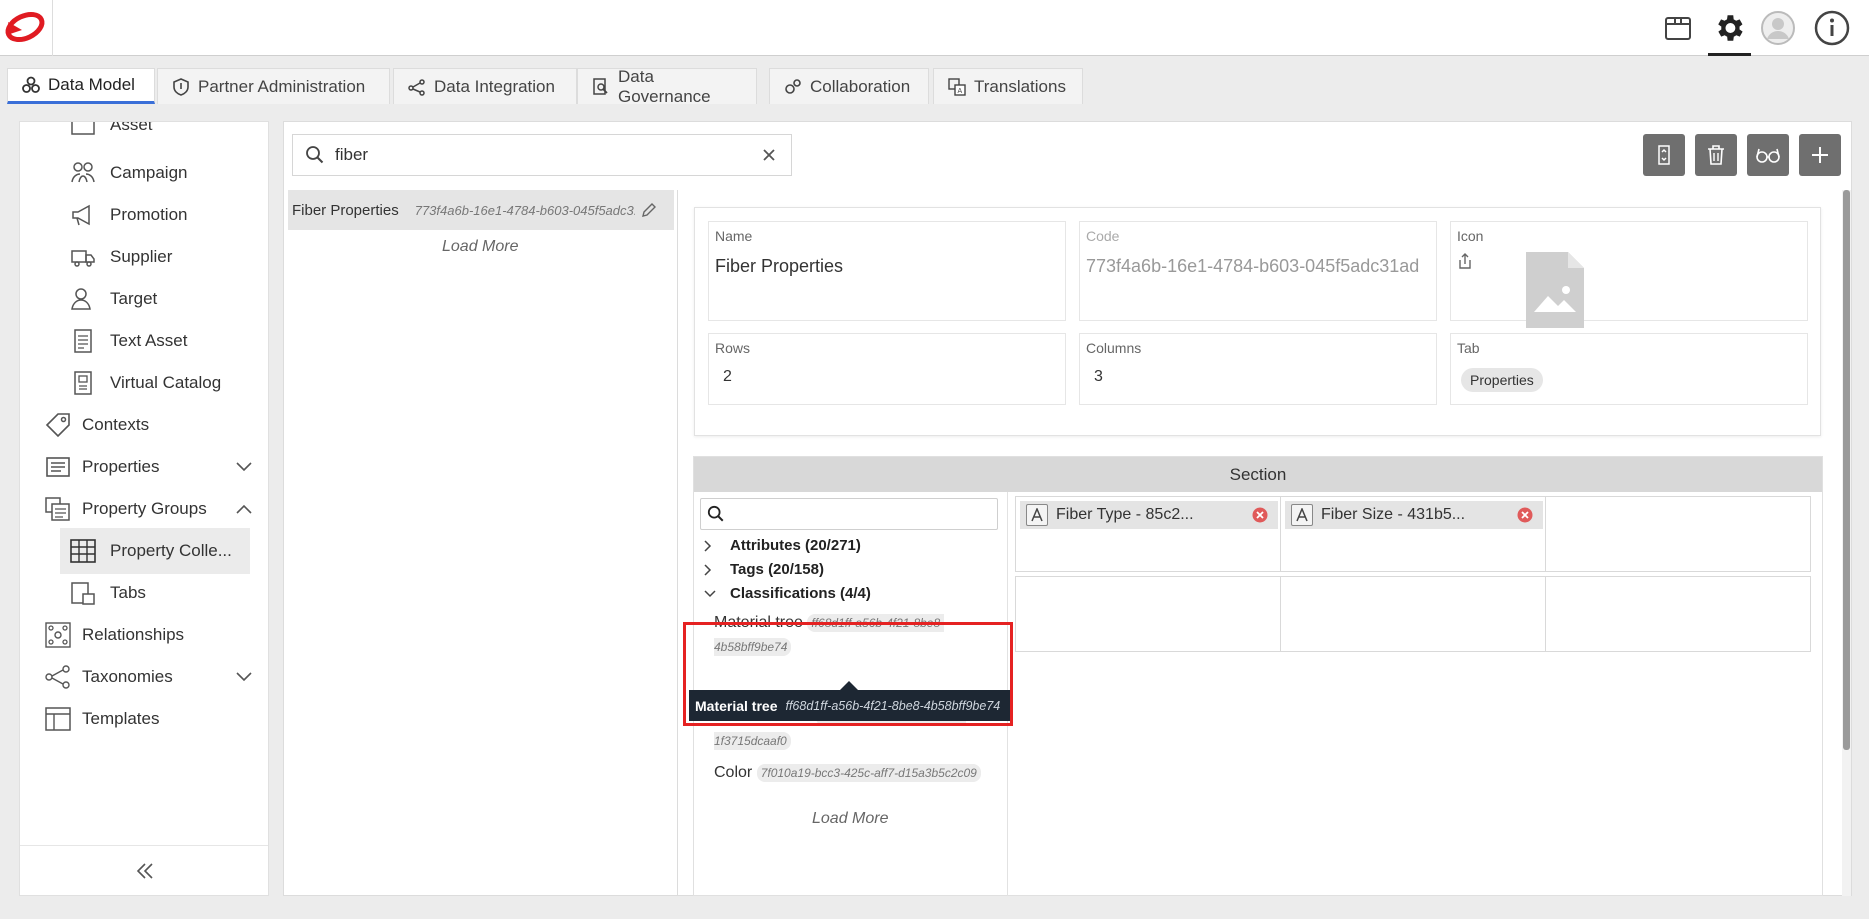 This screenshot has height=919, width=1869. I want to click on cubes-icon, so click(31, 84).